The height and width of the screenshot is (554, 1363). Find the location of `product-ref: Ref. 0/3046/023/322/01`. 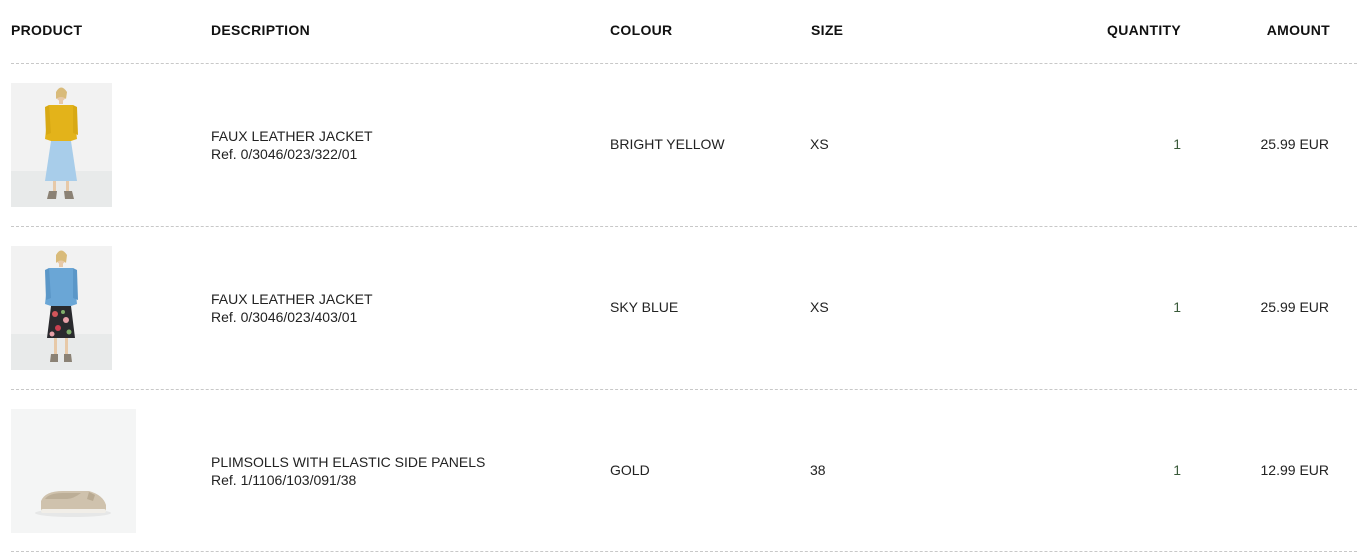

product-ref: Ref. 0/3046/023/322/01 is located at coordinates (284, 154).